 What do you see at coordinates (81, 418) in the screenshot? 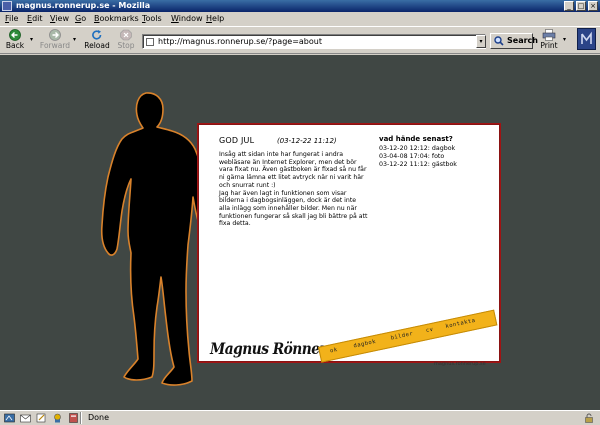
I see `status-separator` at bounding box center [81, 418].